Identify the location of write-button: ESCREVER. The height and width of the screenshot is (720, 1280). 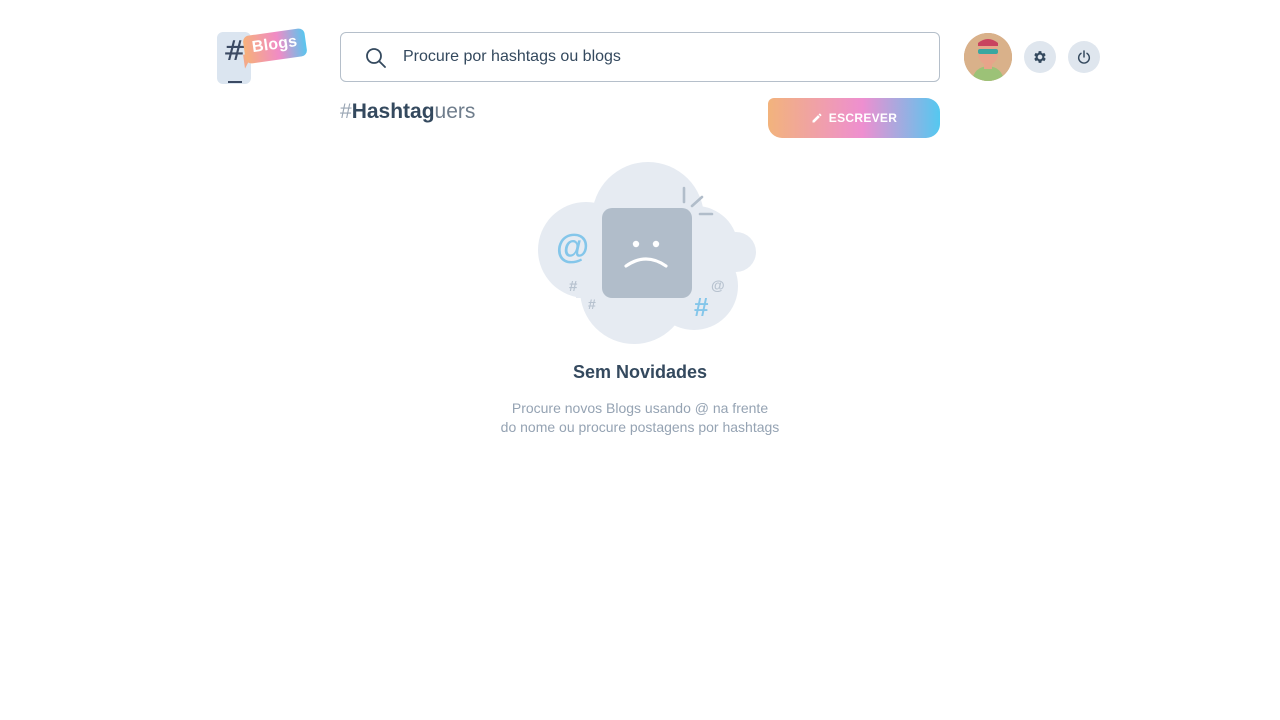
(854, 118).